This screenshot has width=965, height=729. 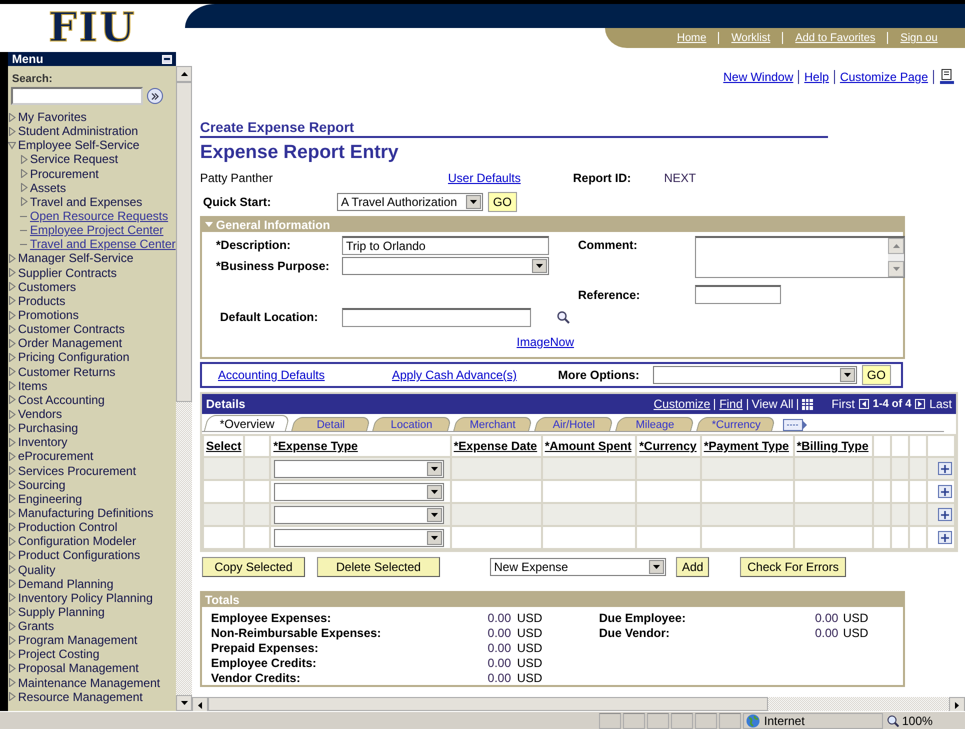 I want to click on grid-tab: Air/Hotel, so click(x=574, y=424).